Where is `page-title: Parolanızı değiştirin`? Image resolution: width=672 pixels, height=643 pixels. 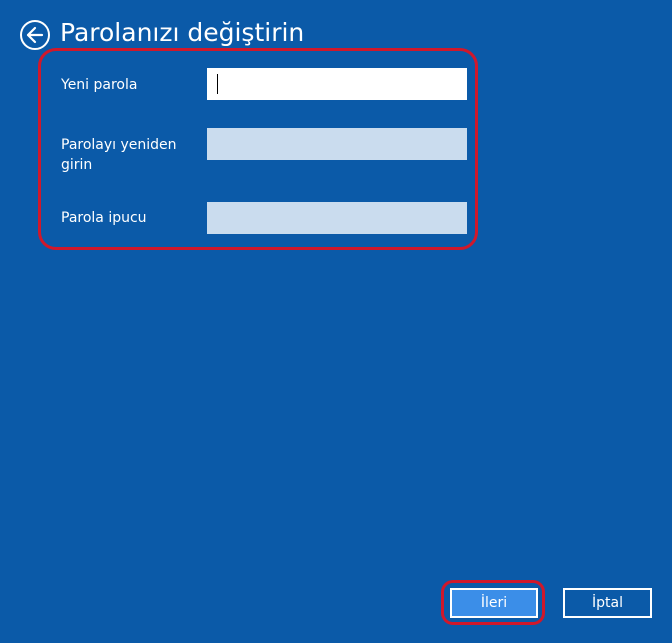
page-title: Parolanızı değiştirin is located at coordinates (182, 32).